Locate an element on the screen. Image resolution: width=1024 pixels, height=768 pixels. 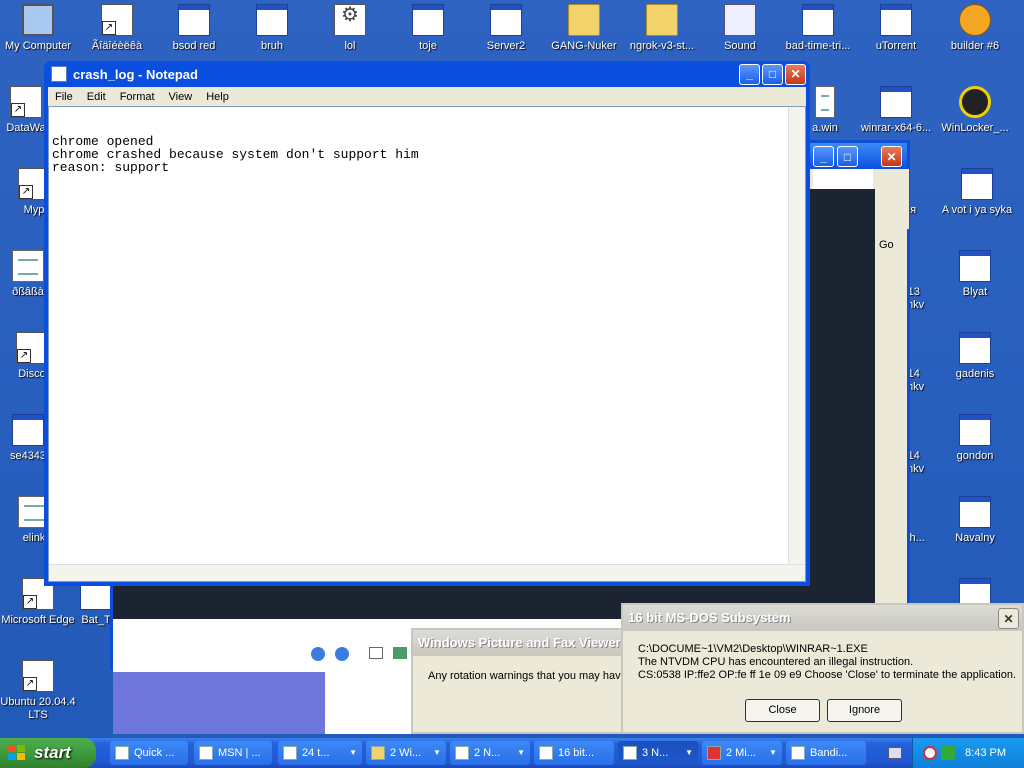
zip-folder-icon is located at coordinates (584, 20).